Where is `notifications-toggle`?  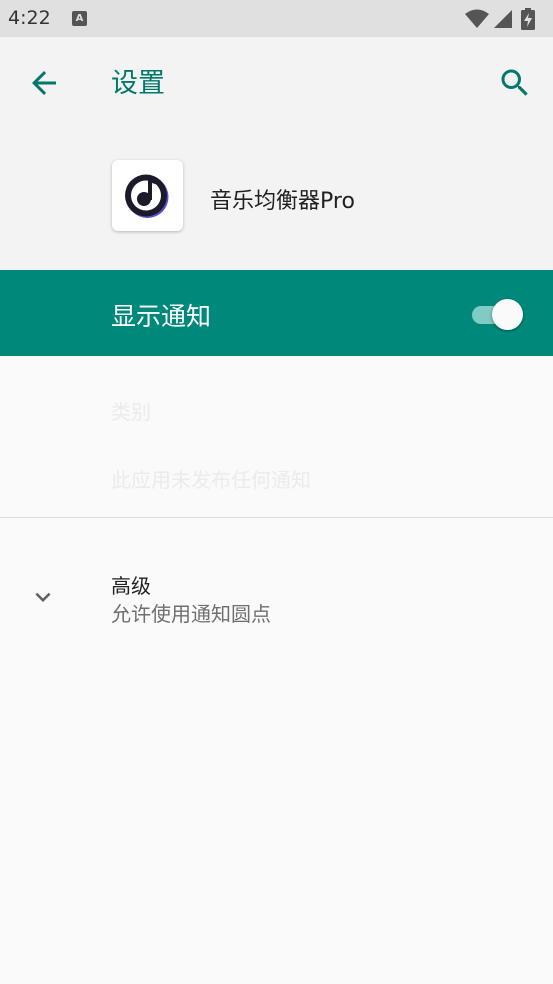
notifications-toggle is located at coordinates (498, 314).